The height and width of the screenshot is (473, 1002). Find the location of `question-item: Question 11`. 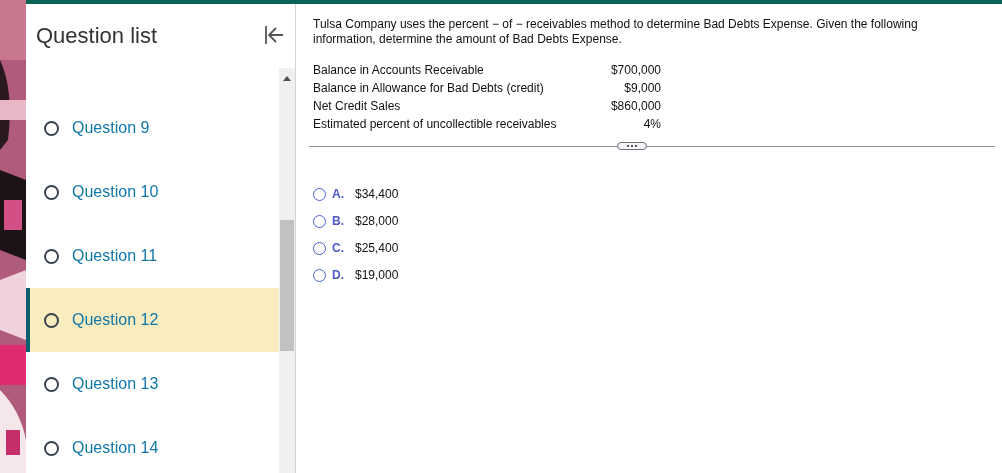

question-item: Question 11 is located at coordinates (152, 256).